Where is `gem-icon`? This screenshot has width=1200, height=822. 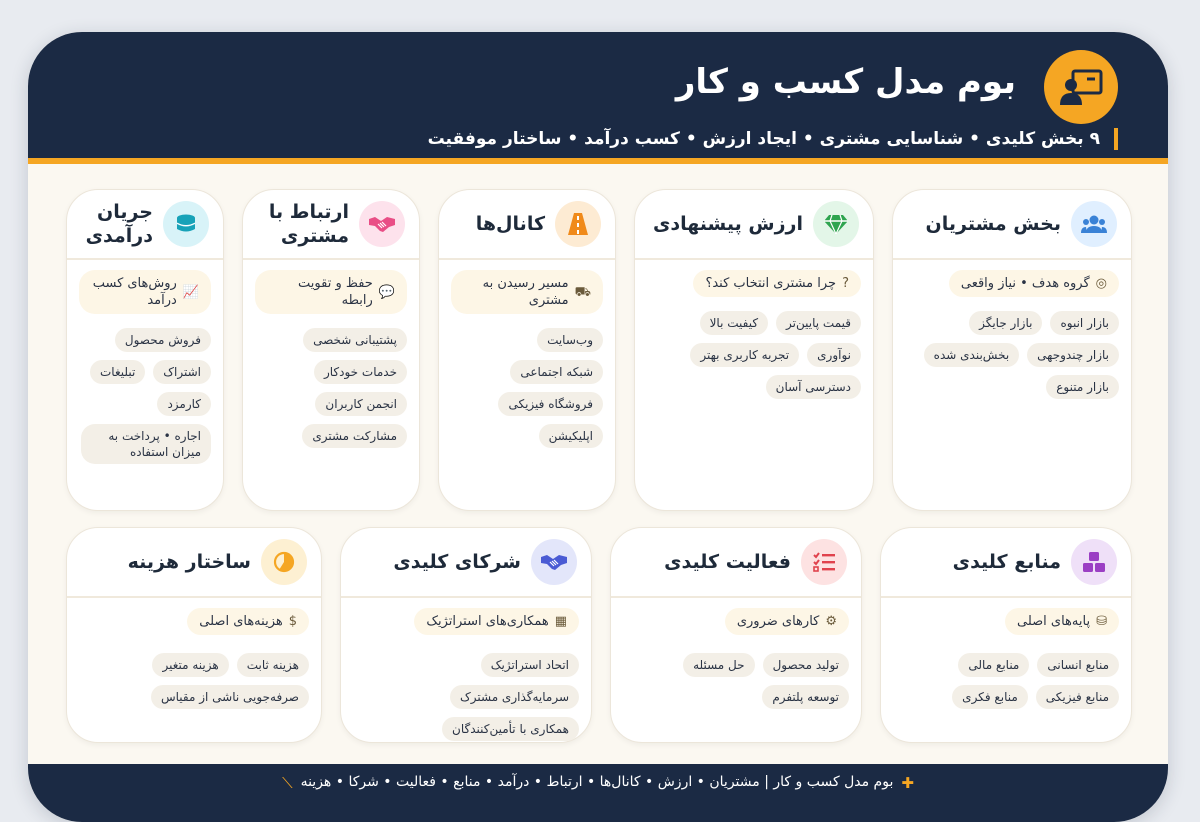
gem-icon is located at coordinates (836, 224).